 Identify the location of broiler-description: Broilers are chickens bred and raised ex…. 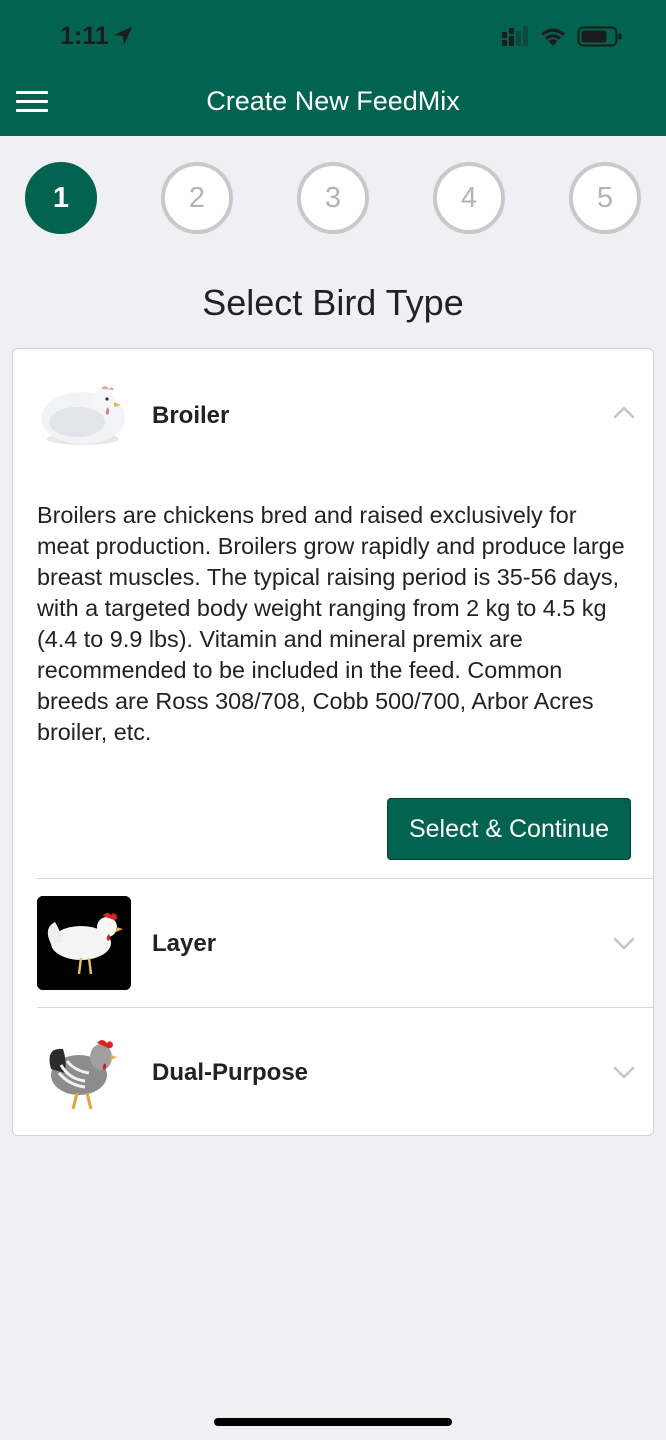
(331, 623).